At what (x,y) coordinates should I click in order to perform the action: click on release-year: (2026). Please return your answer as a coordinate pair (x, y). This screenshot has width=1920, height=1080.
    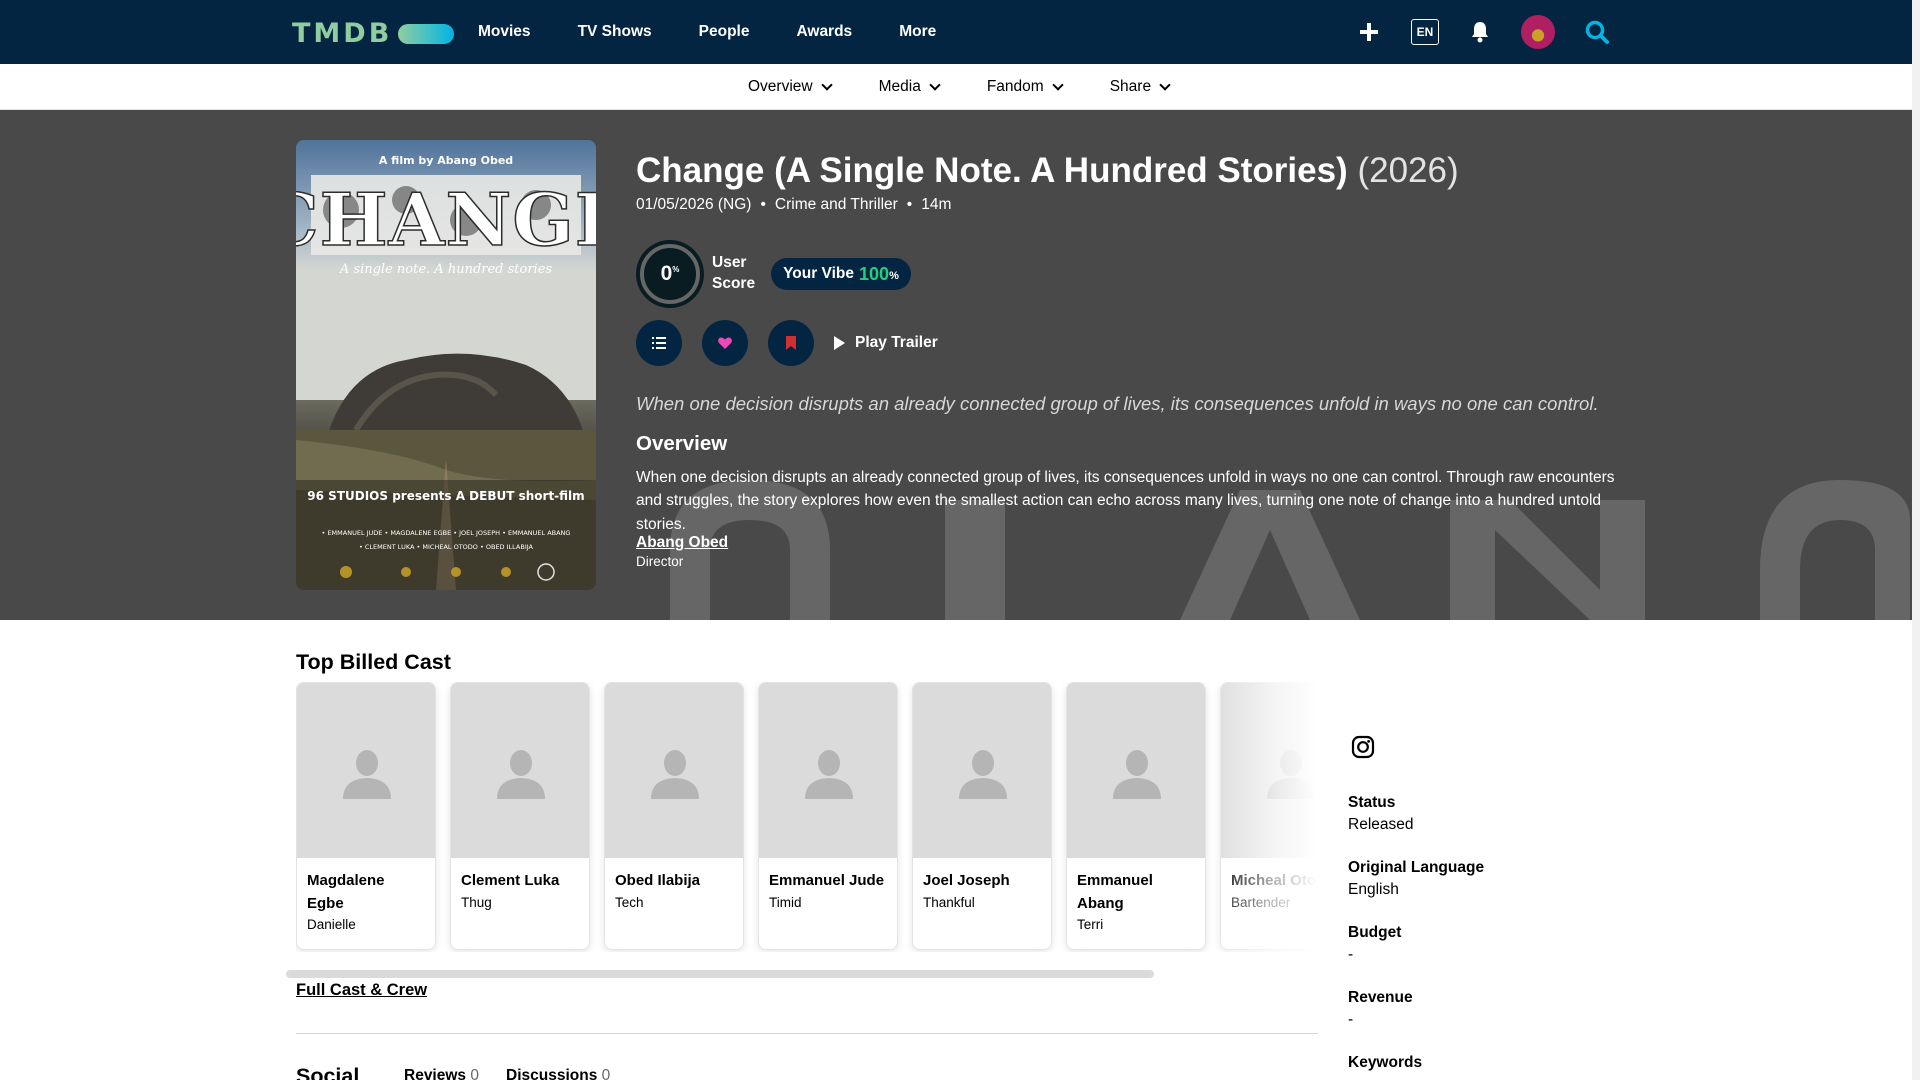
    Looking at the image, I should click on (1408, 170).